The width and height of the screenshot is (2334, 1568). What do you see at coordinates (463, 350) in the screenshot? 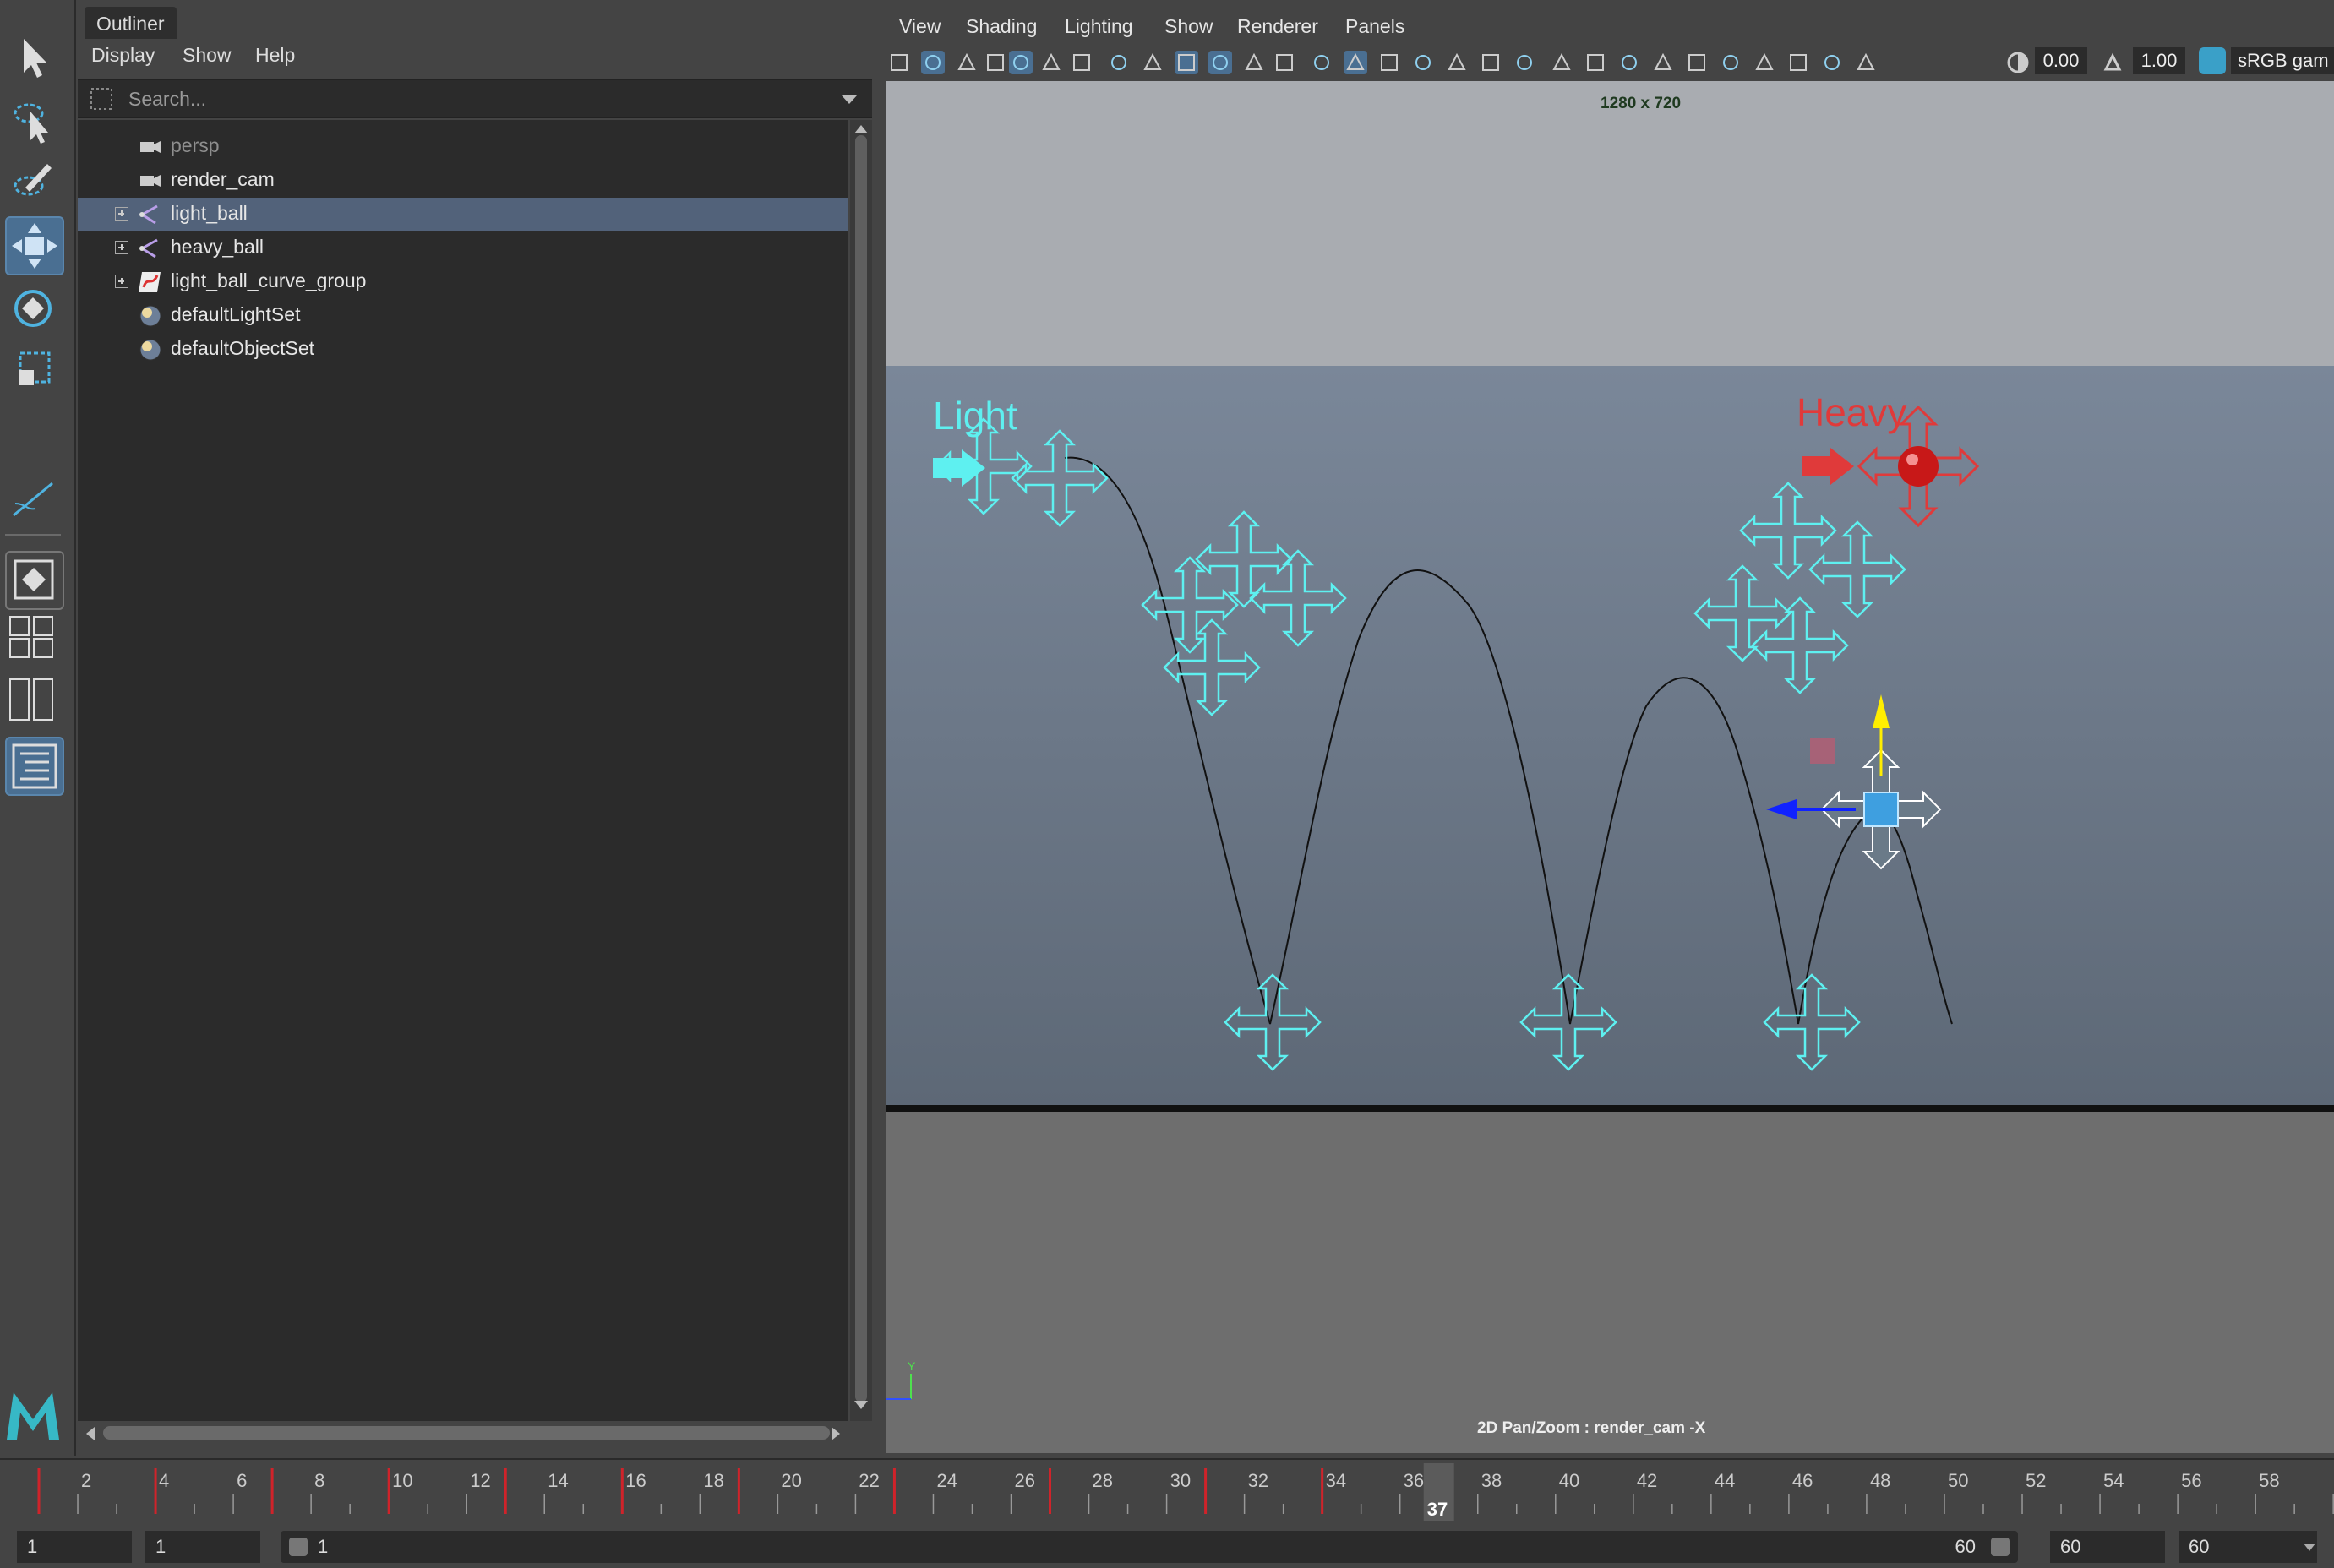
I see `outliner-item: defaultObjectSet` at bounding box center [463, 350].